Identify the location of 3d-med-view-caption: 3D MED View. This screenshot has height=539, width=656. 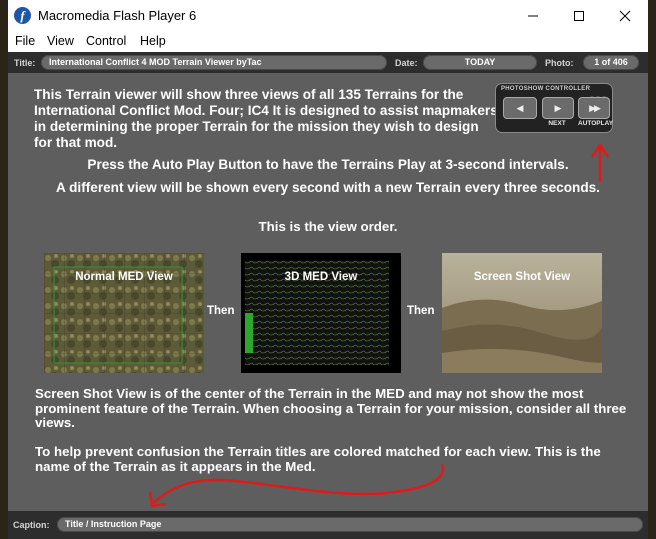
(321, 277).